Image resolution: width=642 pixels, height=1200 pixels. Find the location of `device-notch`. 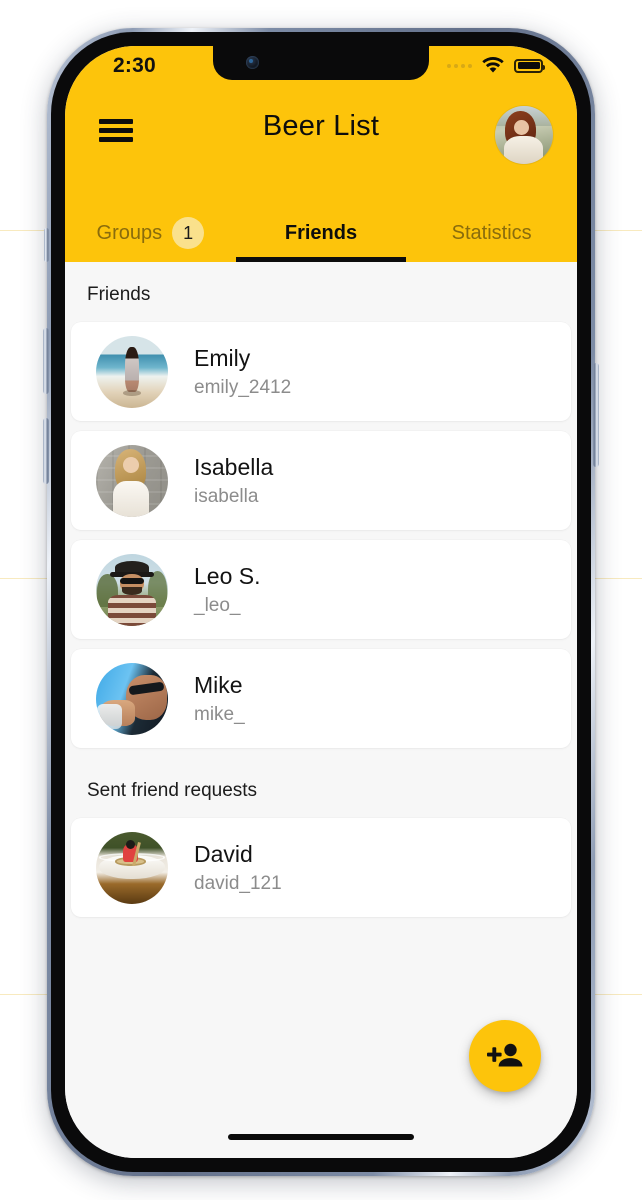

device-notch is located at coordinates (321, 63).